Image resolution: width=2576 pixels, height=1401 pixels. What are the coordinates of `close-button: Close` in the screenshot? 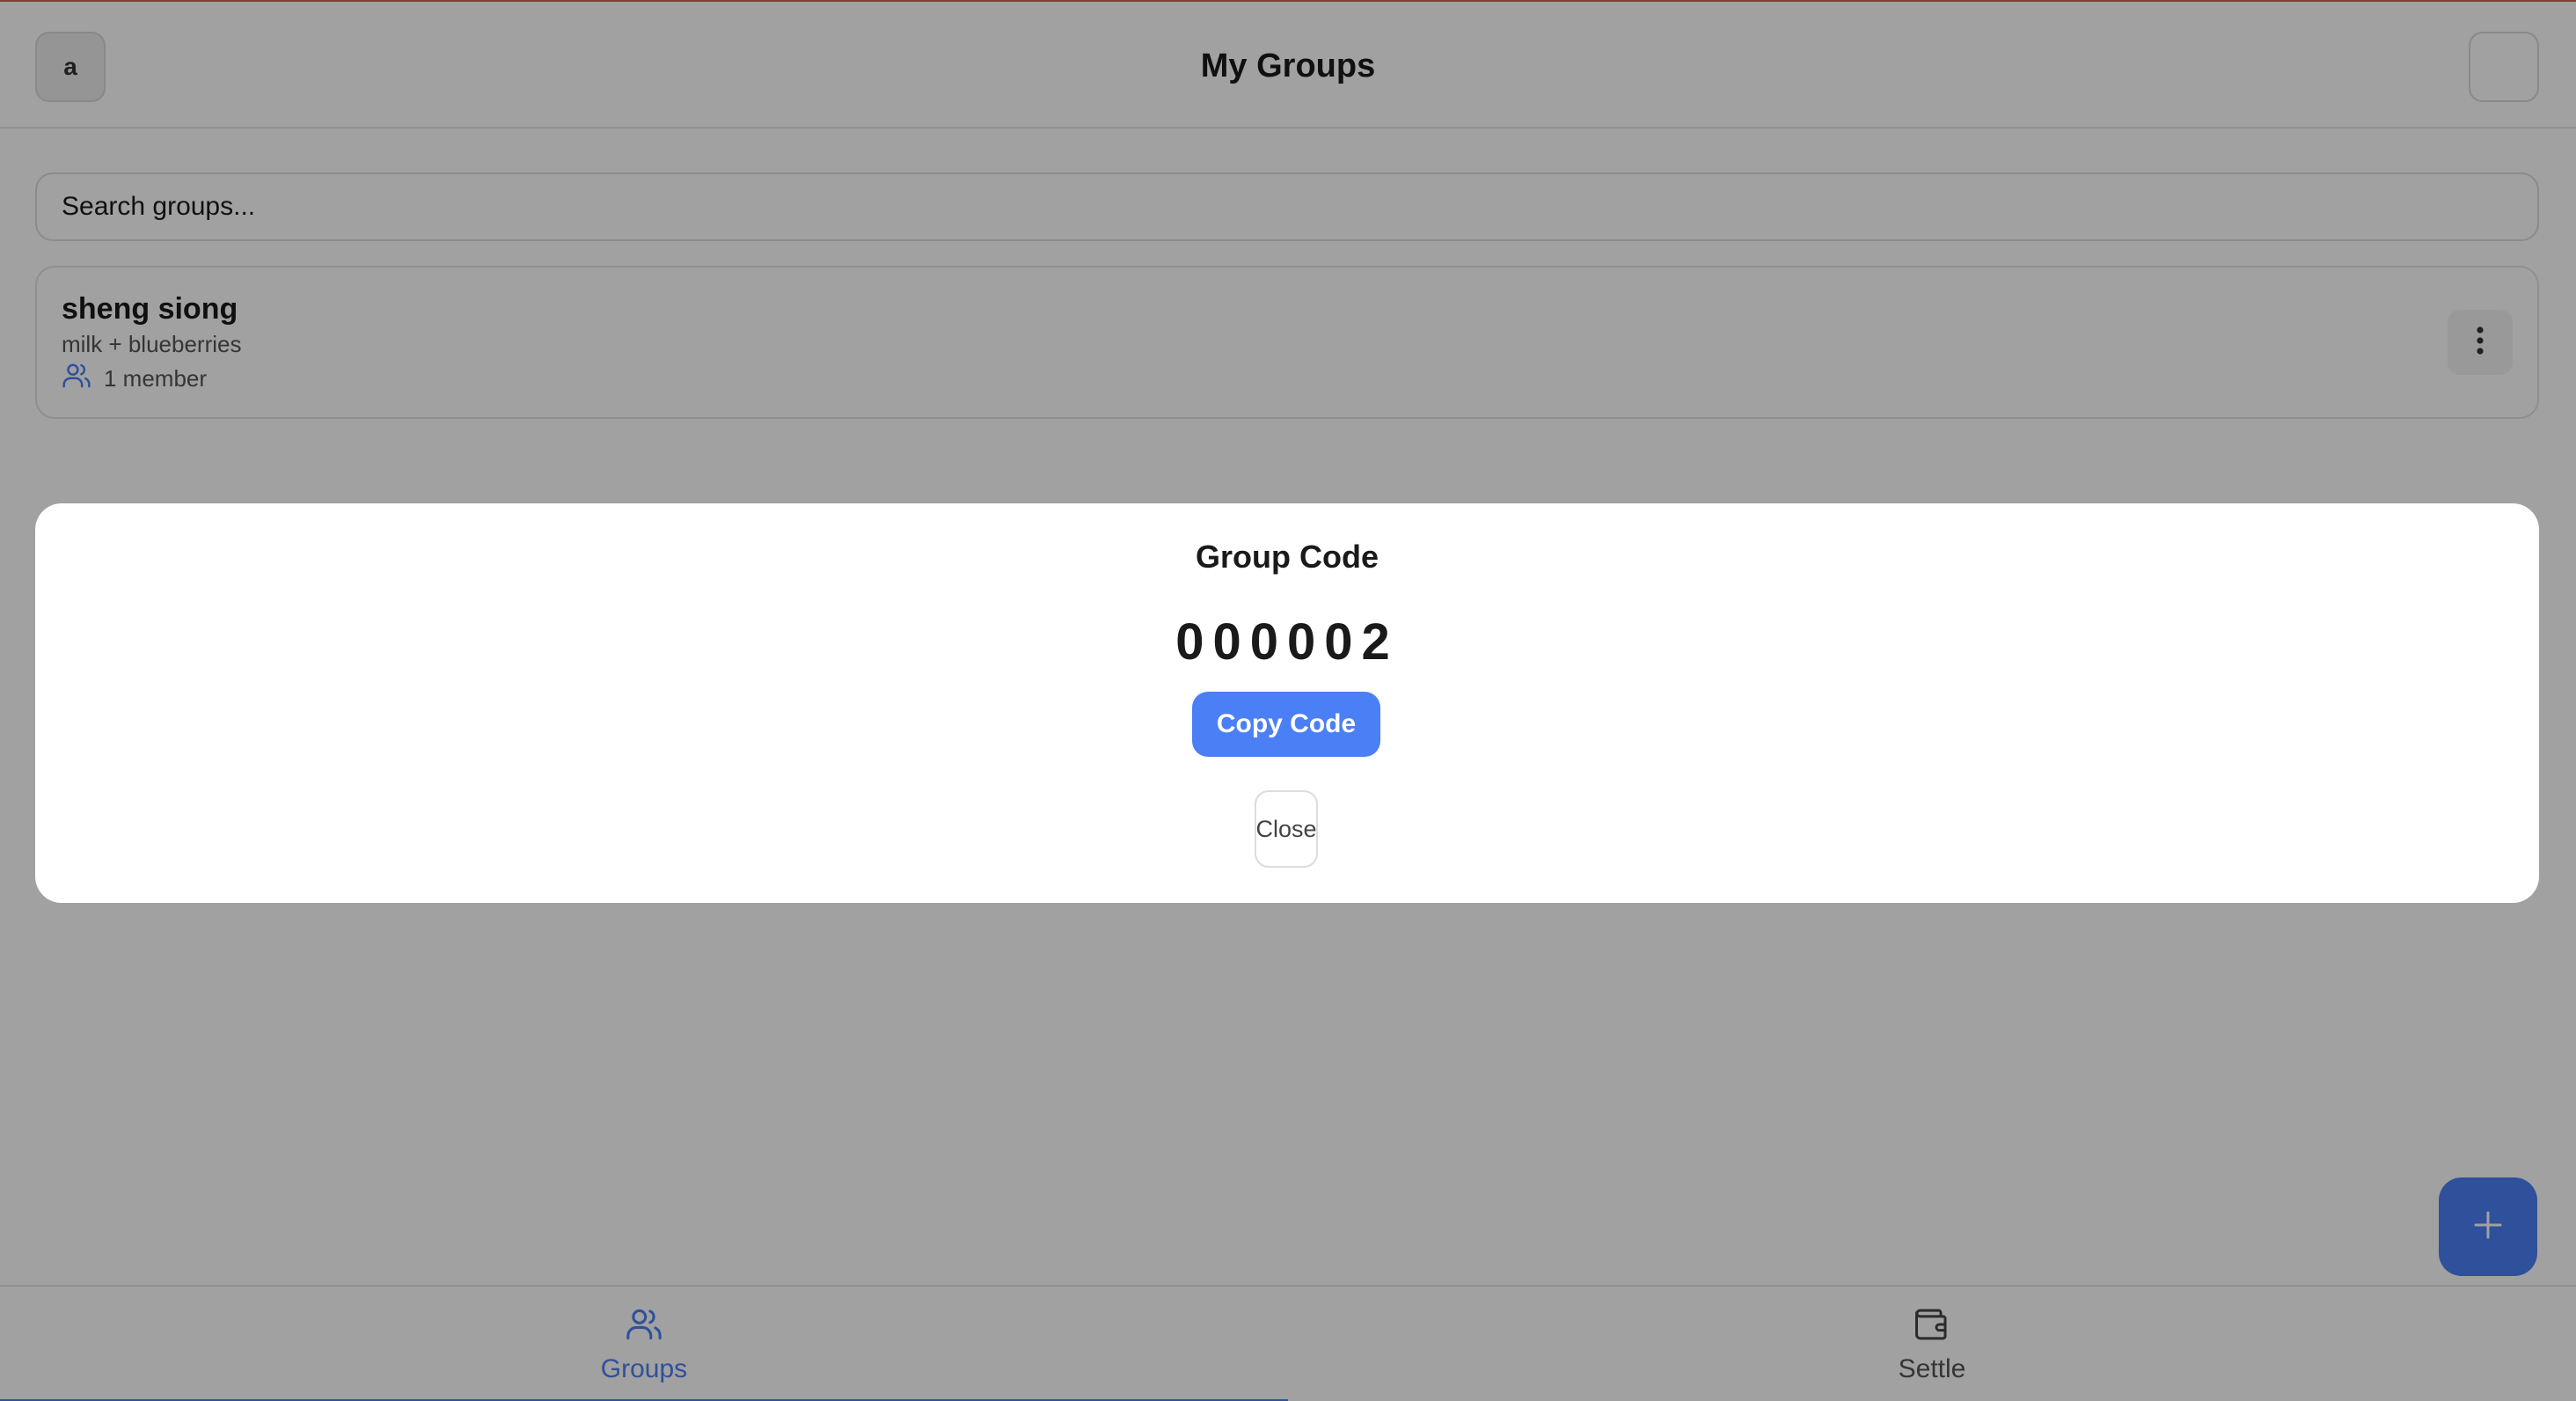 It's located at (1286, 829).